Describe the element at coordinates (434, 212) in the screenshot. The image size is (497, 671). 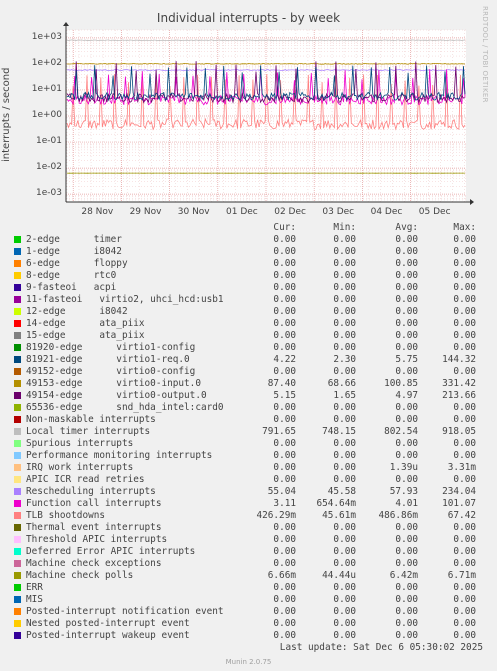
I see `x-tick-label: 05 Dec` at that location.